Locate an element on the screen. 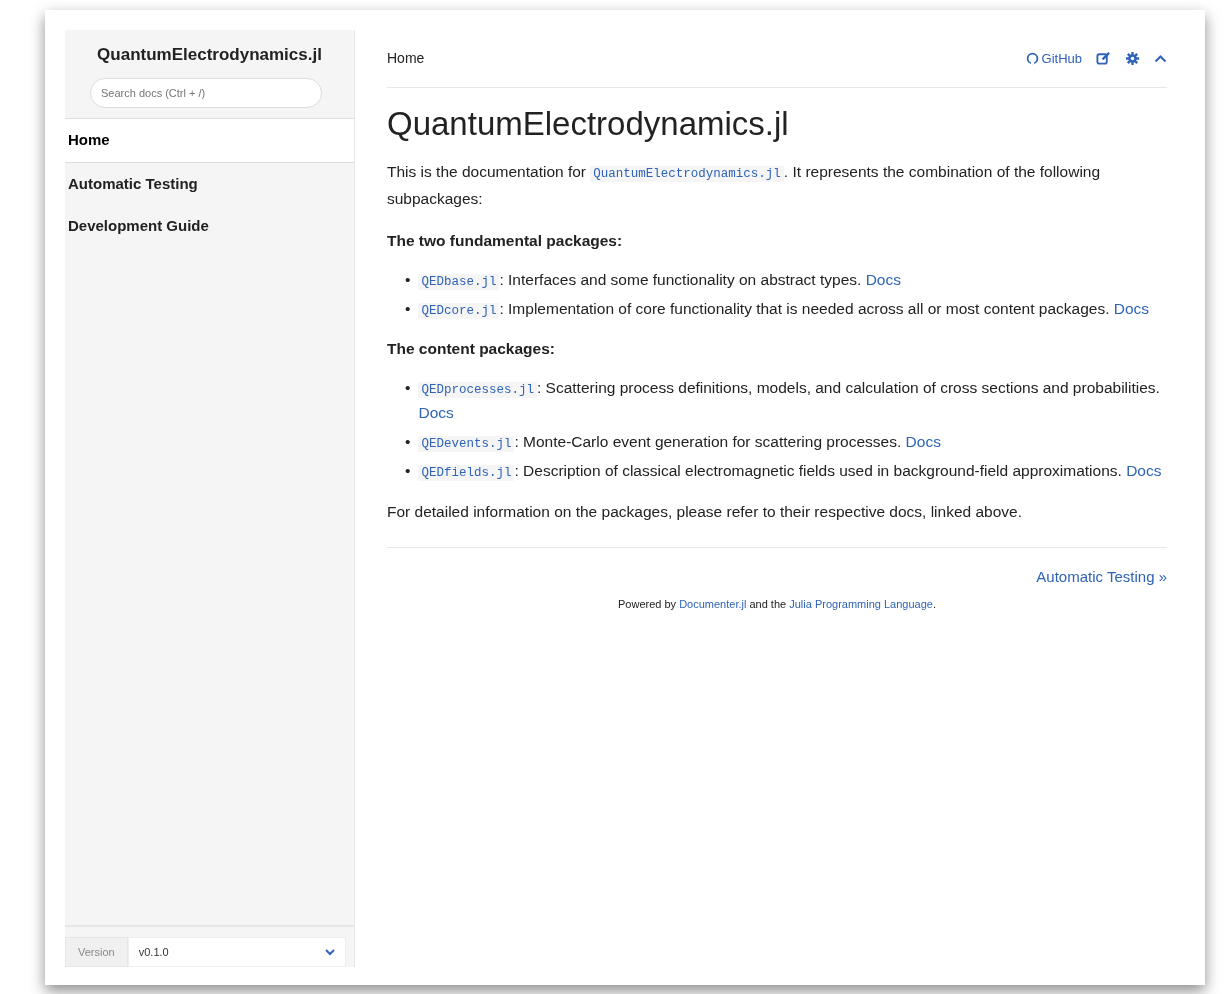 Image resolution: width=1230 pixels, height=994 pixels. package-link: QEDprocesses.jl is located at coordinates (477, 390).